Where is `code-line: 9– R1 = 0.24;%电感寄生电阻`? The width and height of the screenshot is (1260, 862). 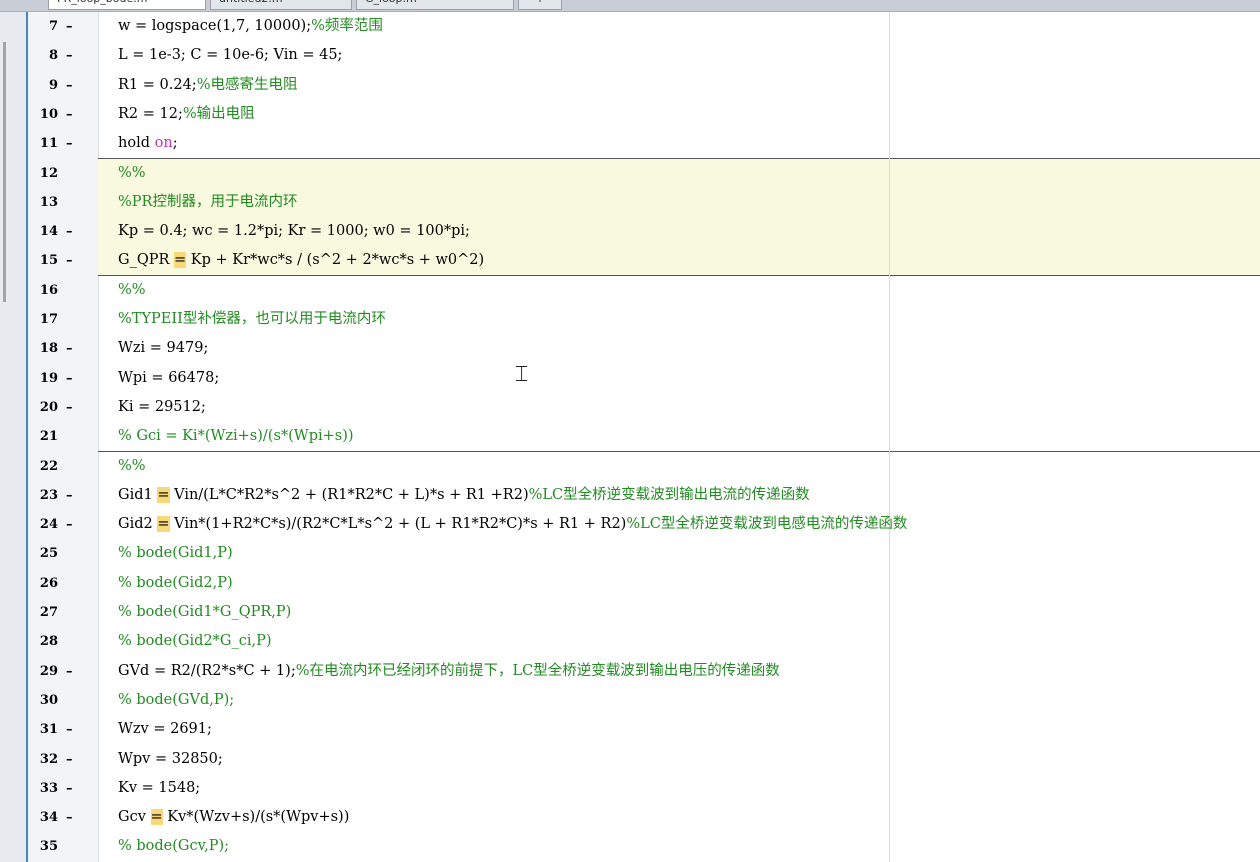
code-line: 9– R1 = 0.24;%电感寄生电阻 is located at coordinates (644, 85).